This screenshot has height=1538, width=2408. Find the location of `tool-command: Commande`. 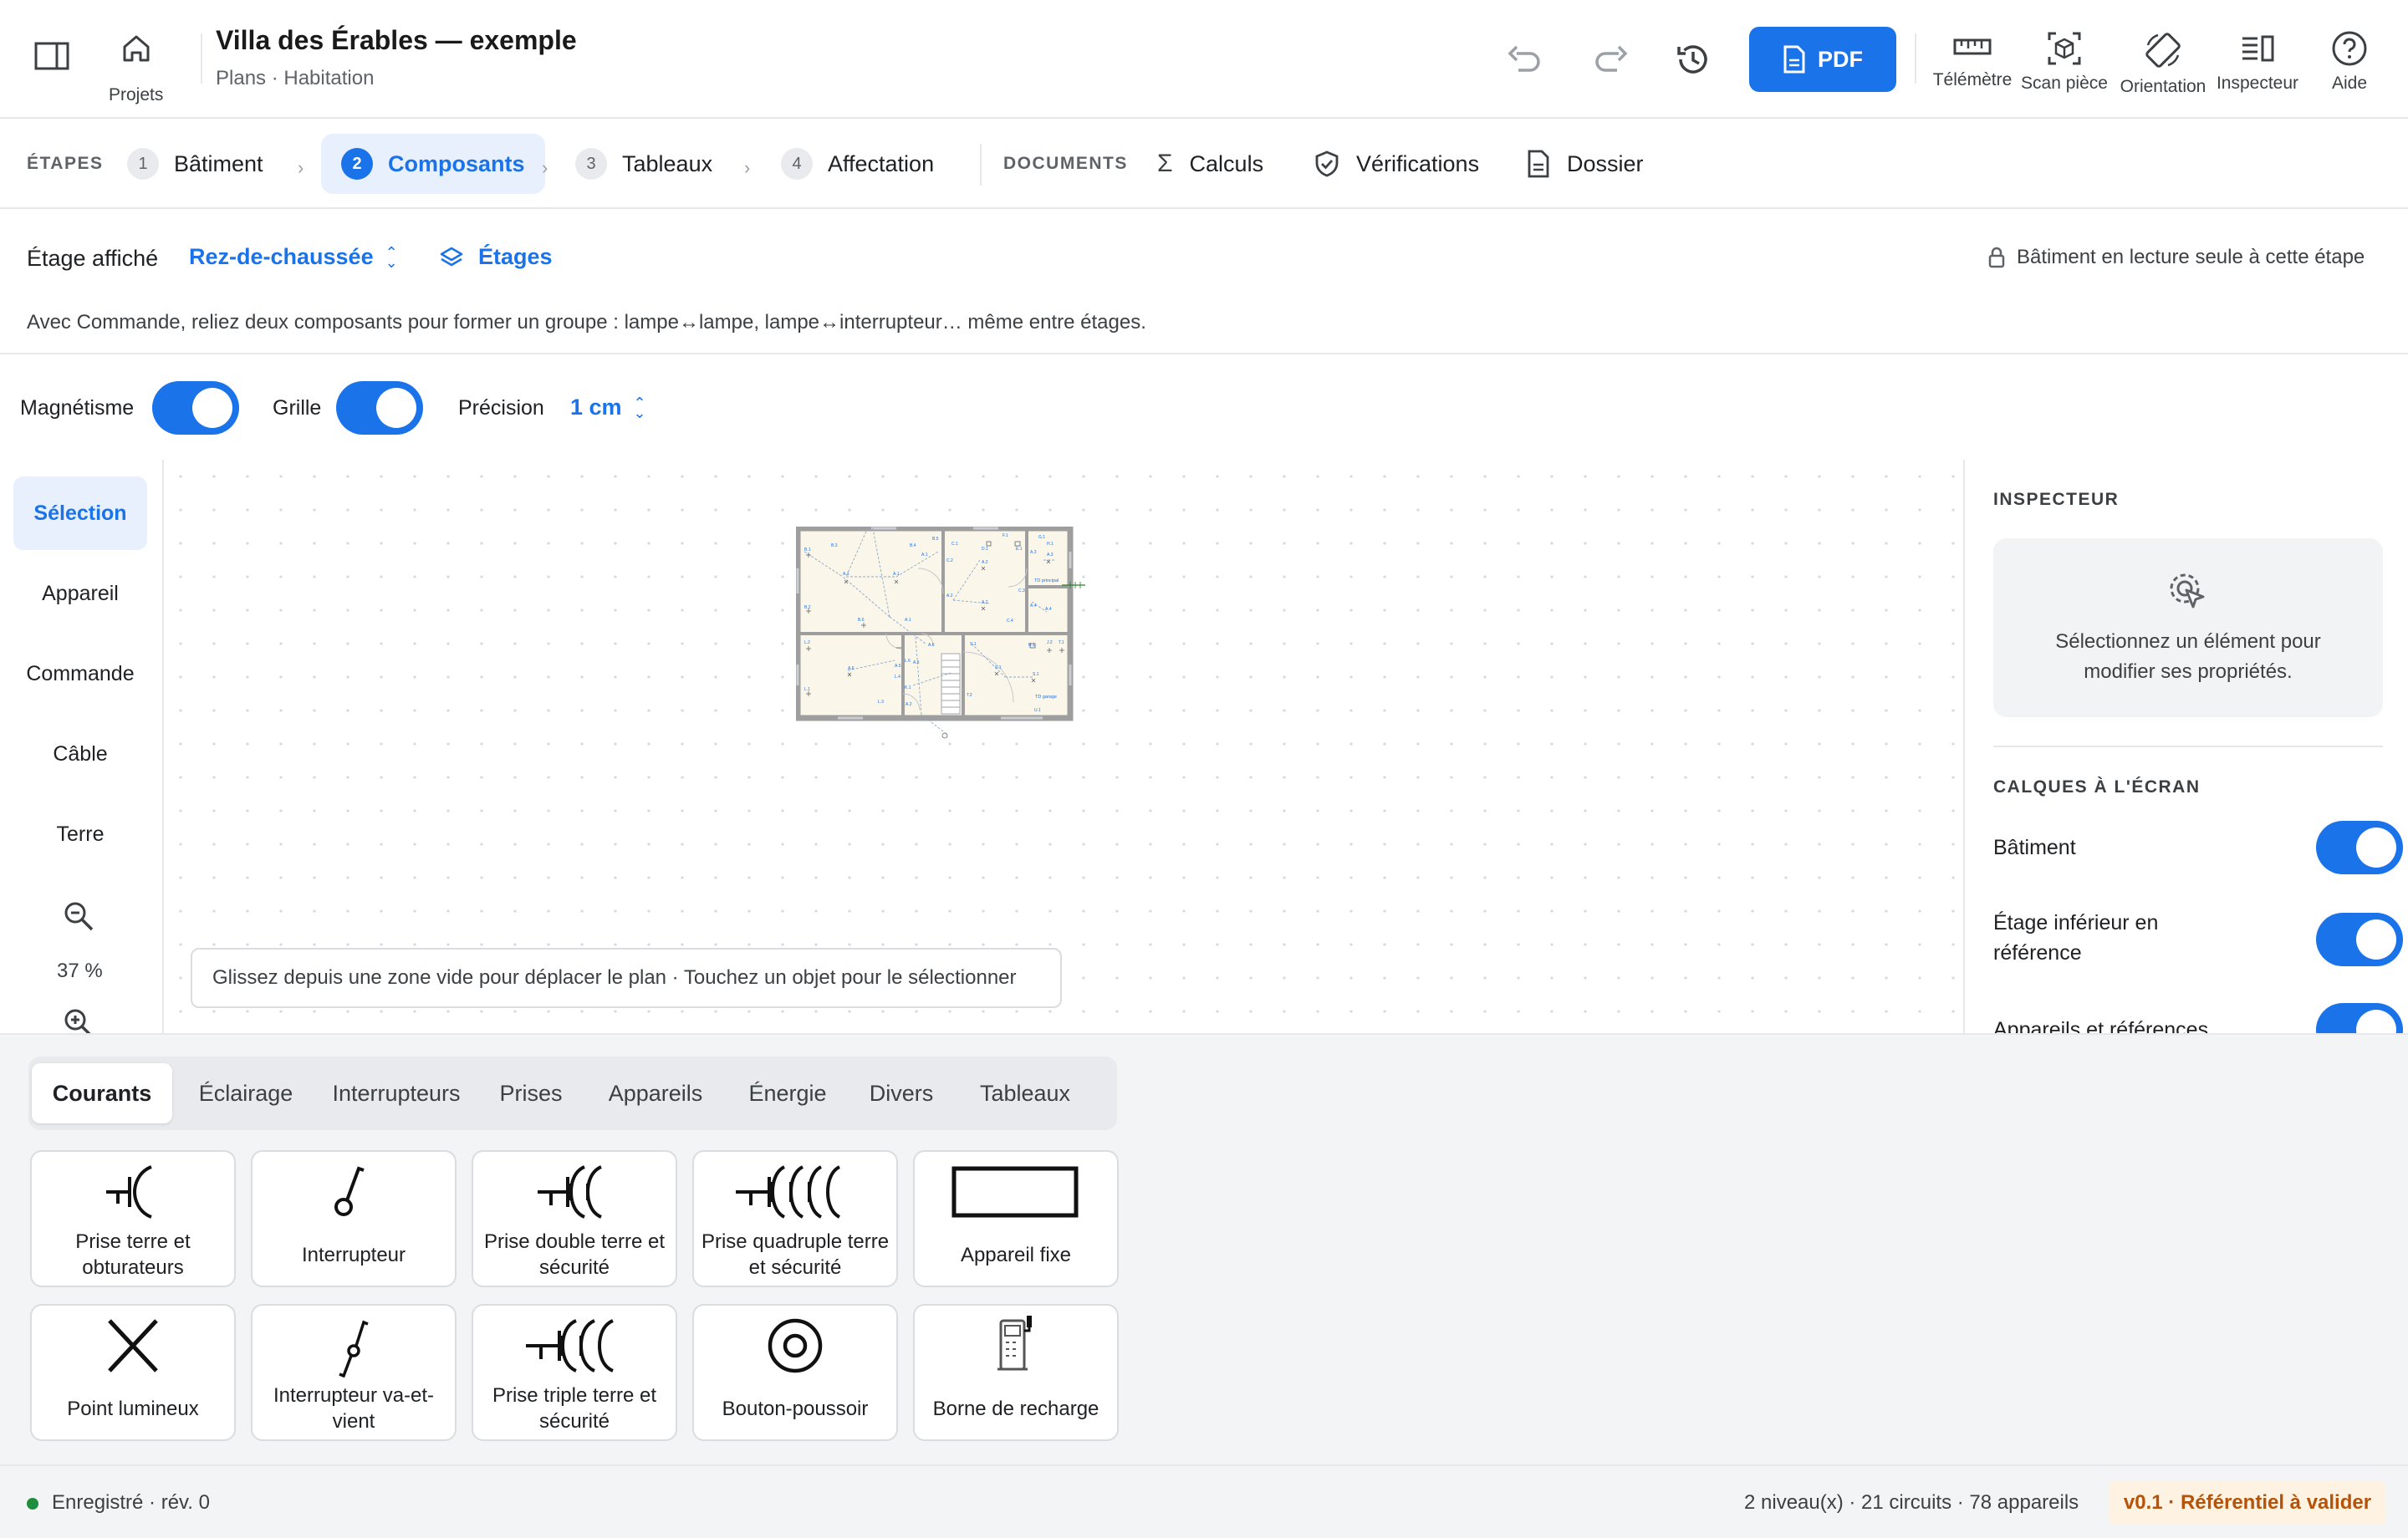

tool-command: Commande is located at coordinates (80, 673).